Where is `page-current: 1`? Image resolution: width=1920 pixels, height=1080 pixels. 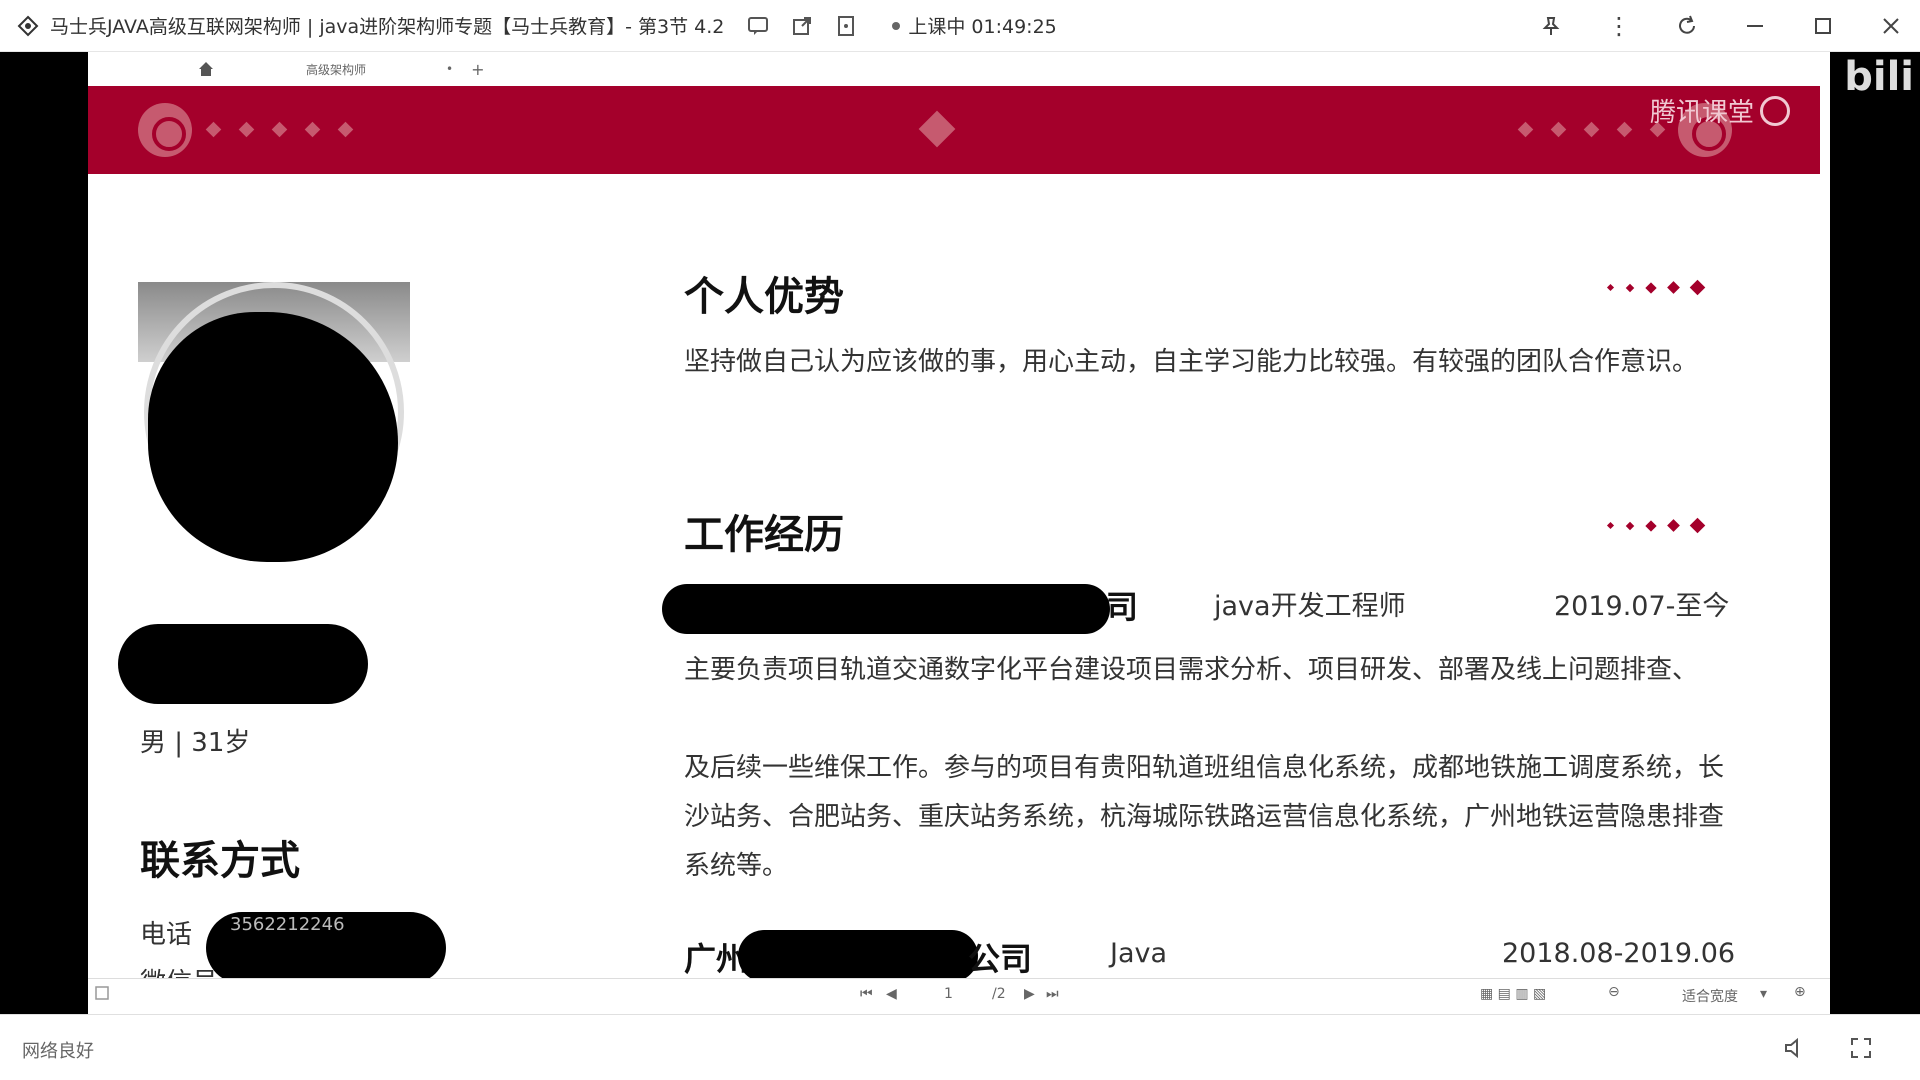
page-current: 1 is located at coordinates (948, 994).